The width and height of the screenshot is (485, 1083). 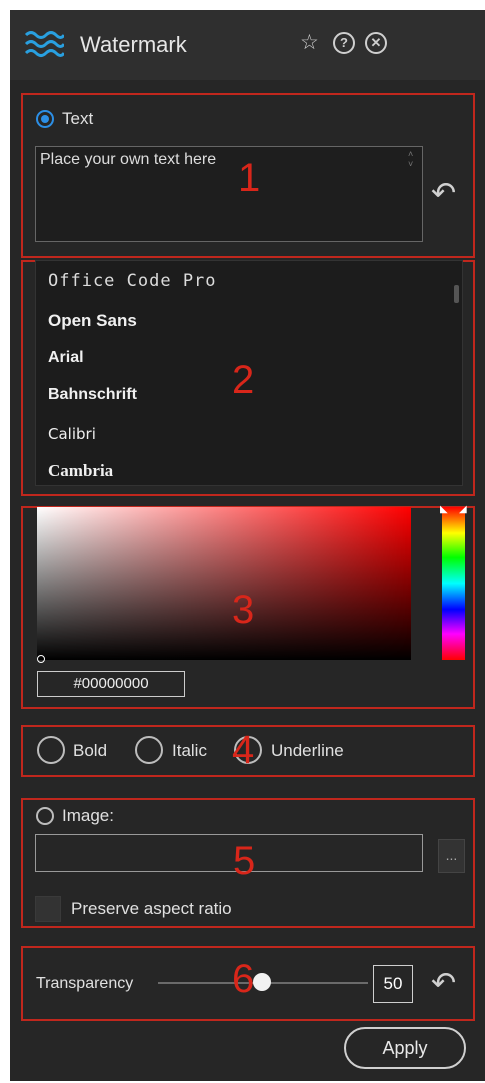 I want to click on color-hex-input: #00000000, so click(x=111, y=684).